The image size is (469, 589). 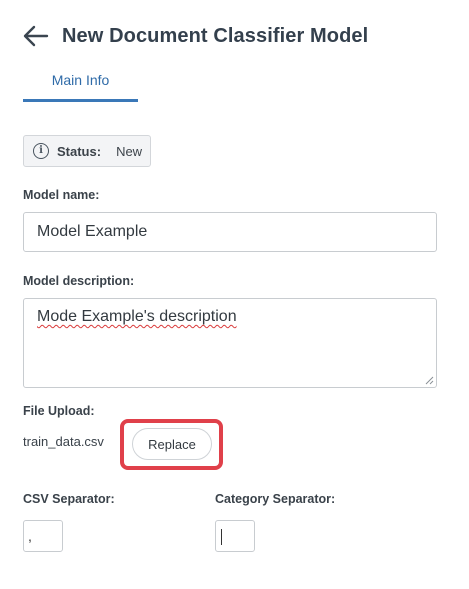 What do you see at coordinates (41, 151) in the screenshot?
I see `info-icon: i` at bounding box center [41, 151].